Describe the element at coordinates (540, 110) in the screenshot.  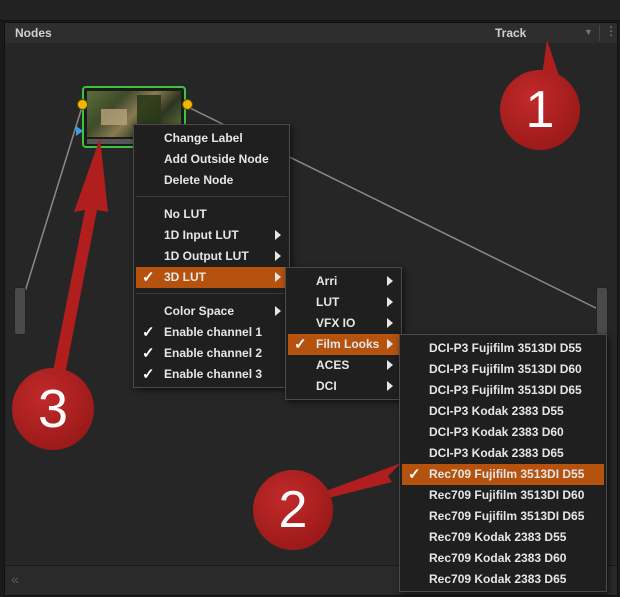
I see `annotation-badge-1: 1` at that location.